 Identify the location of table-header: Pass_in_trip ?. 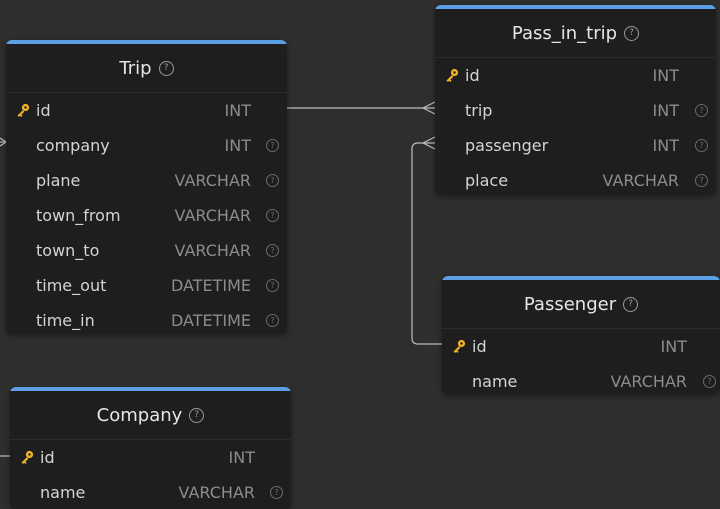
(575, 33).